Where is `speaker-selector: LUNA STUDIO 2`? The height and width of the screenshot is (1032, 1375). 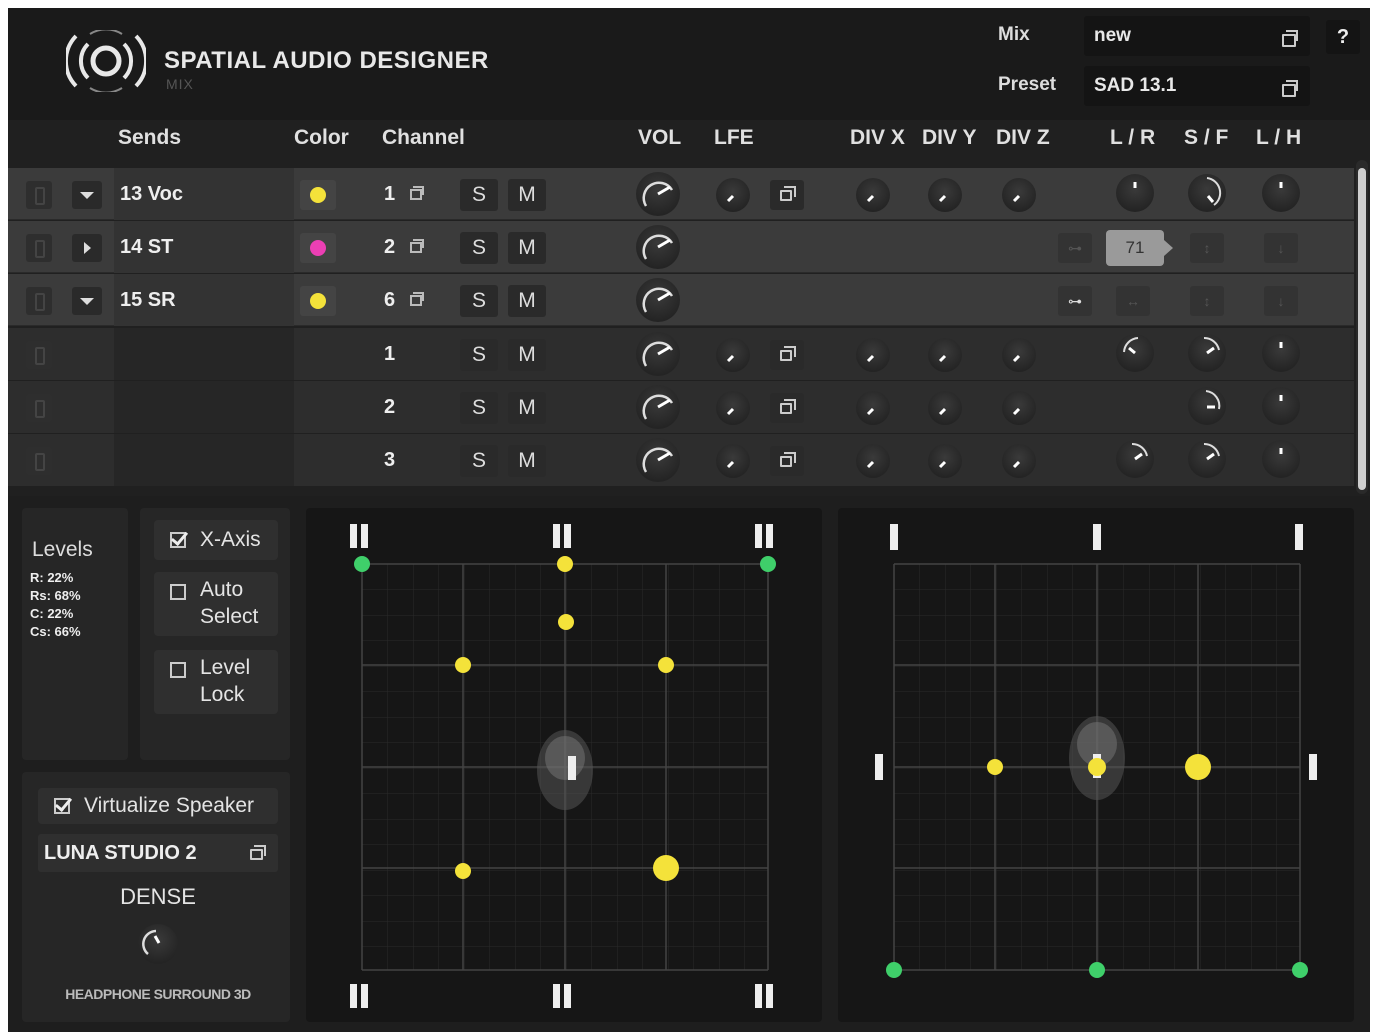 speaker-selector: LUNA STUDIO 2 is located at coordinates (158, 853).